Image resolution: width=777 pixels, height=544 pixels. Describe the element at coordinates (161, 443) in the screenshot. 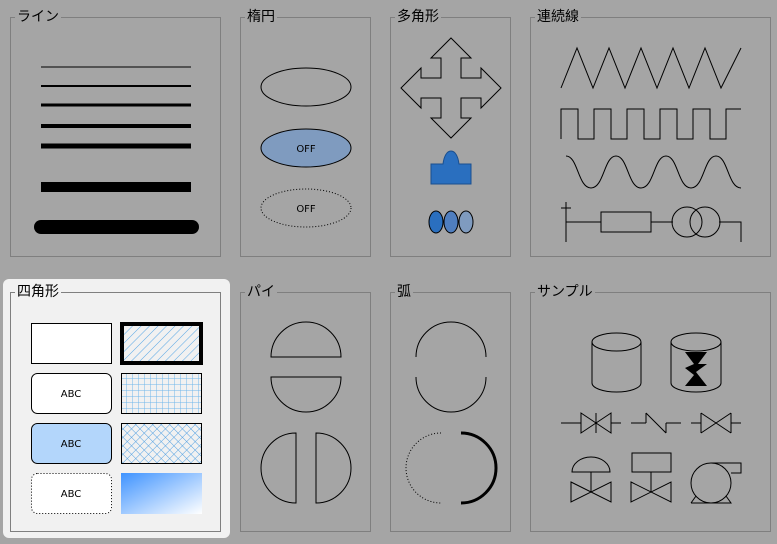

I see `rect-cross-hatch` at that location.